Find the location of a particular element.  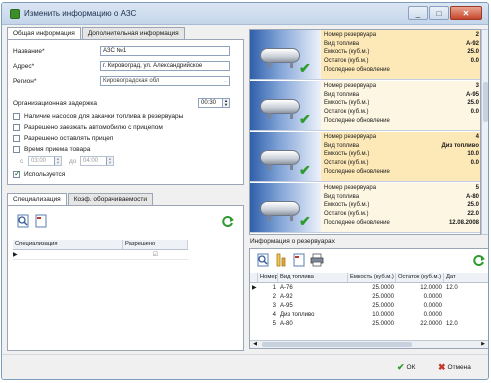

name-label: Название* is located at coordinates (29, 51).